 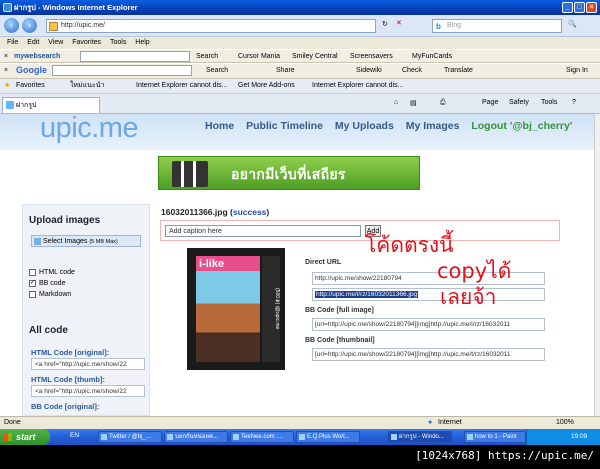 What do you see at coordinates (55, 42) in the screenshot?
I see `menu-view: View` at bounding box center [55, 42].